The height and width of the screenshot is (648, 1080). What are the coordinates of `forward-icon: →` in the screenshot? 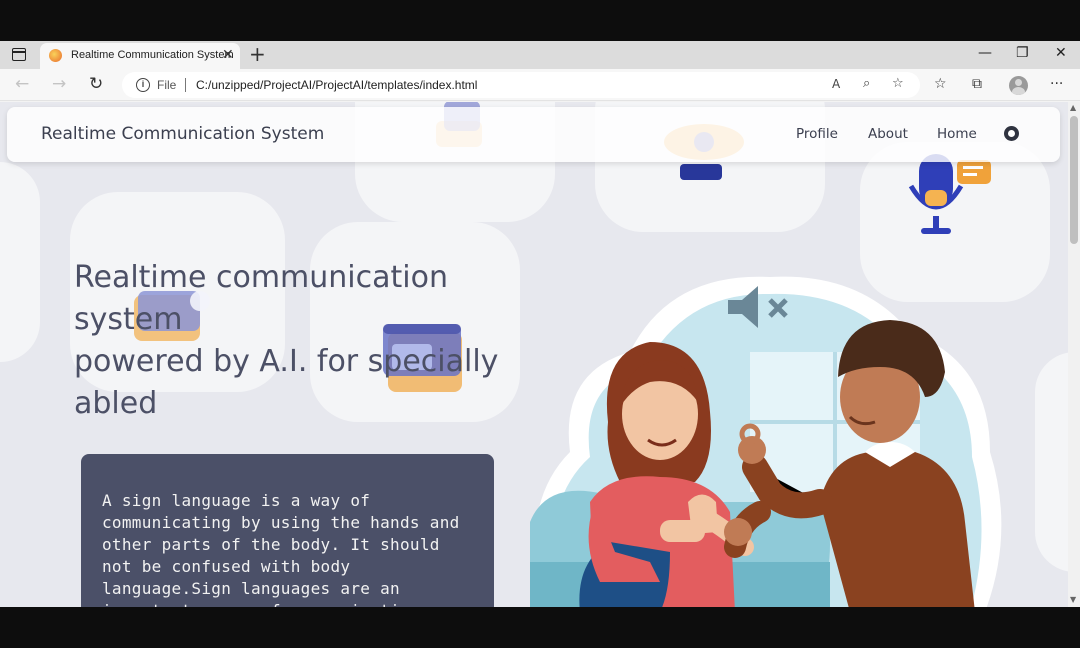 It's located at (59, 84).